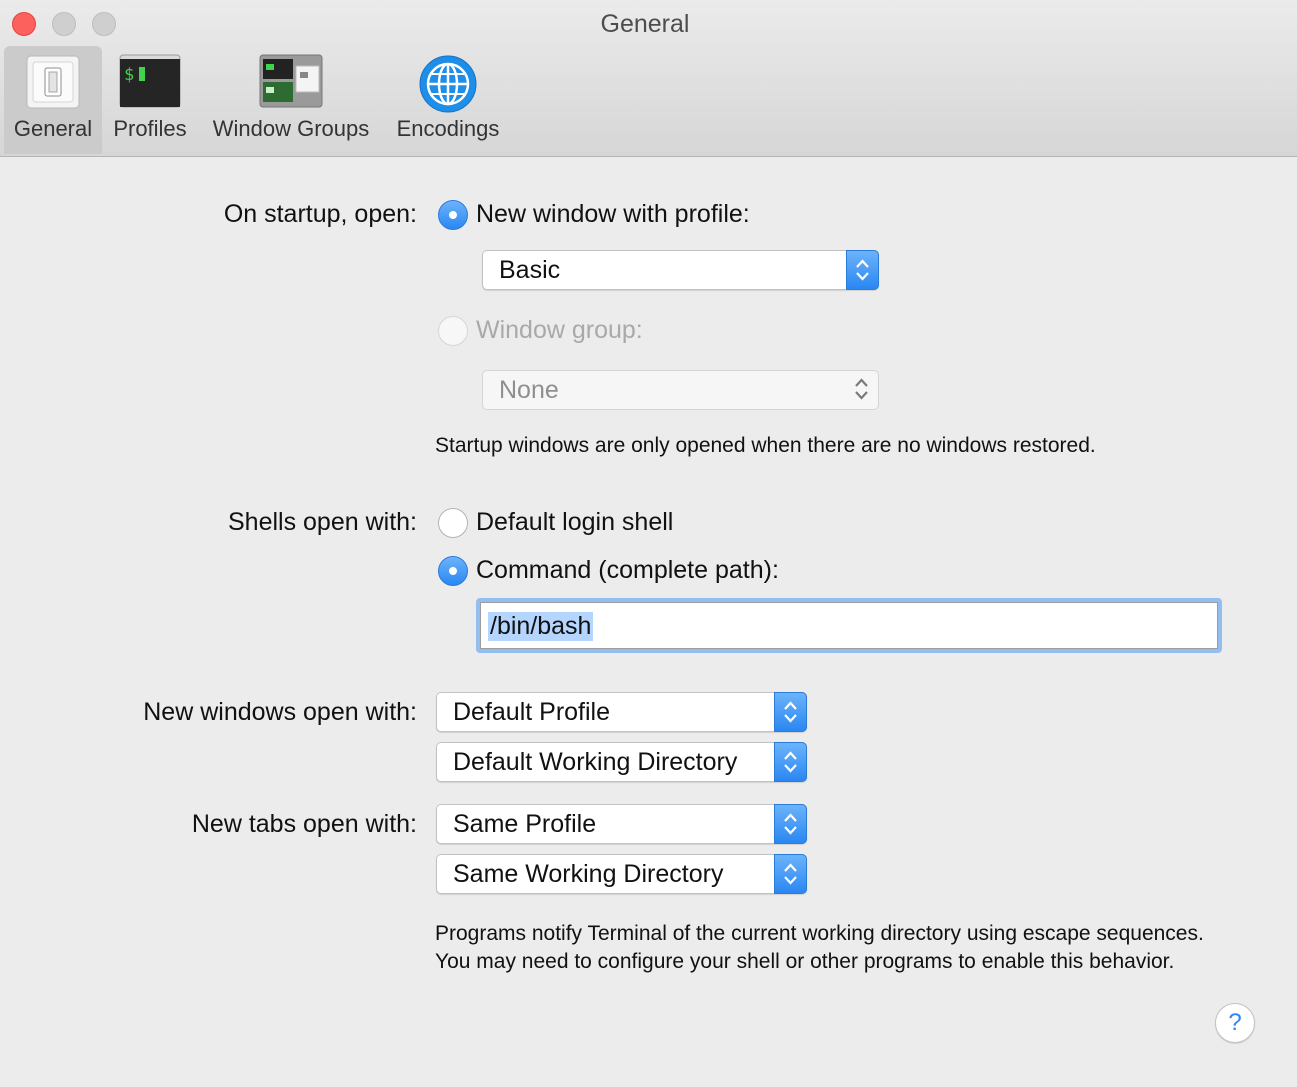 The height and width of the screenshot is (1087, 1297). I want to click on toolbar-item-profiles: $ Profiles, so click(150, 100).